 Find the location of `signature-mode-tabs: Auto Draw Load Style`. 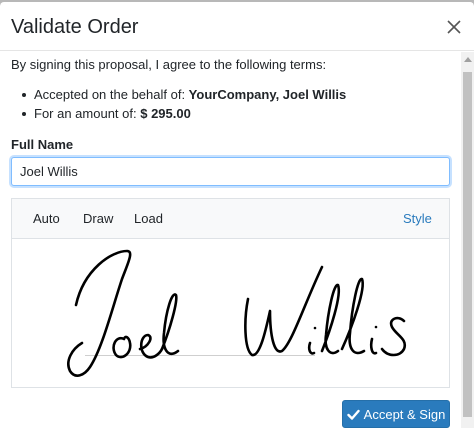

signature-mode-tabs: Auto Draw Load Style is located at coordinates (230, 219).